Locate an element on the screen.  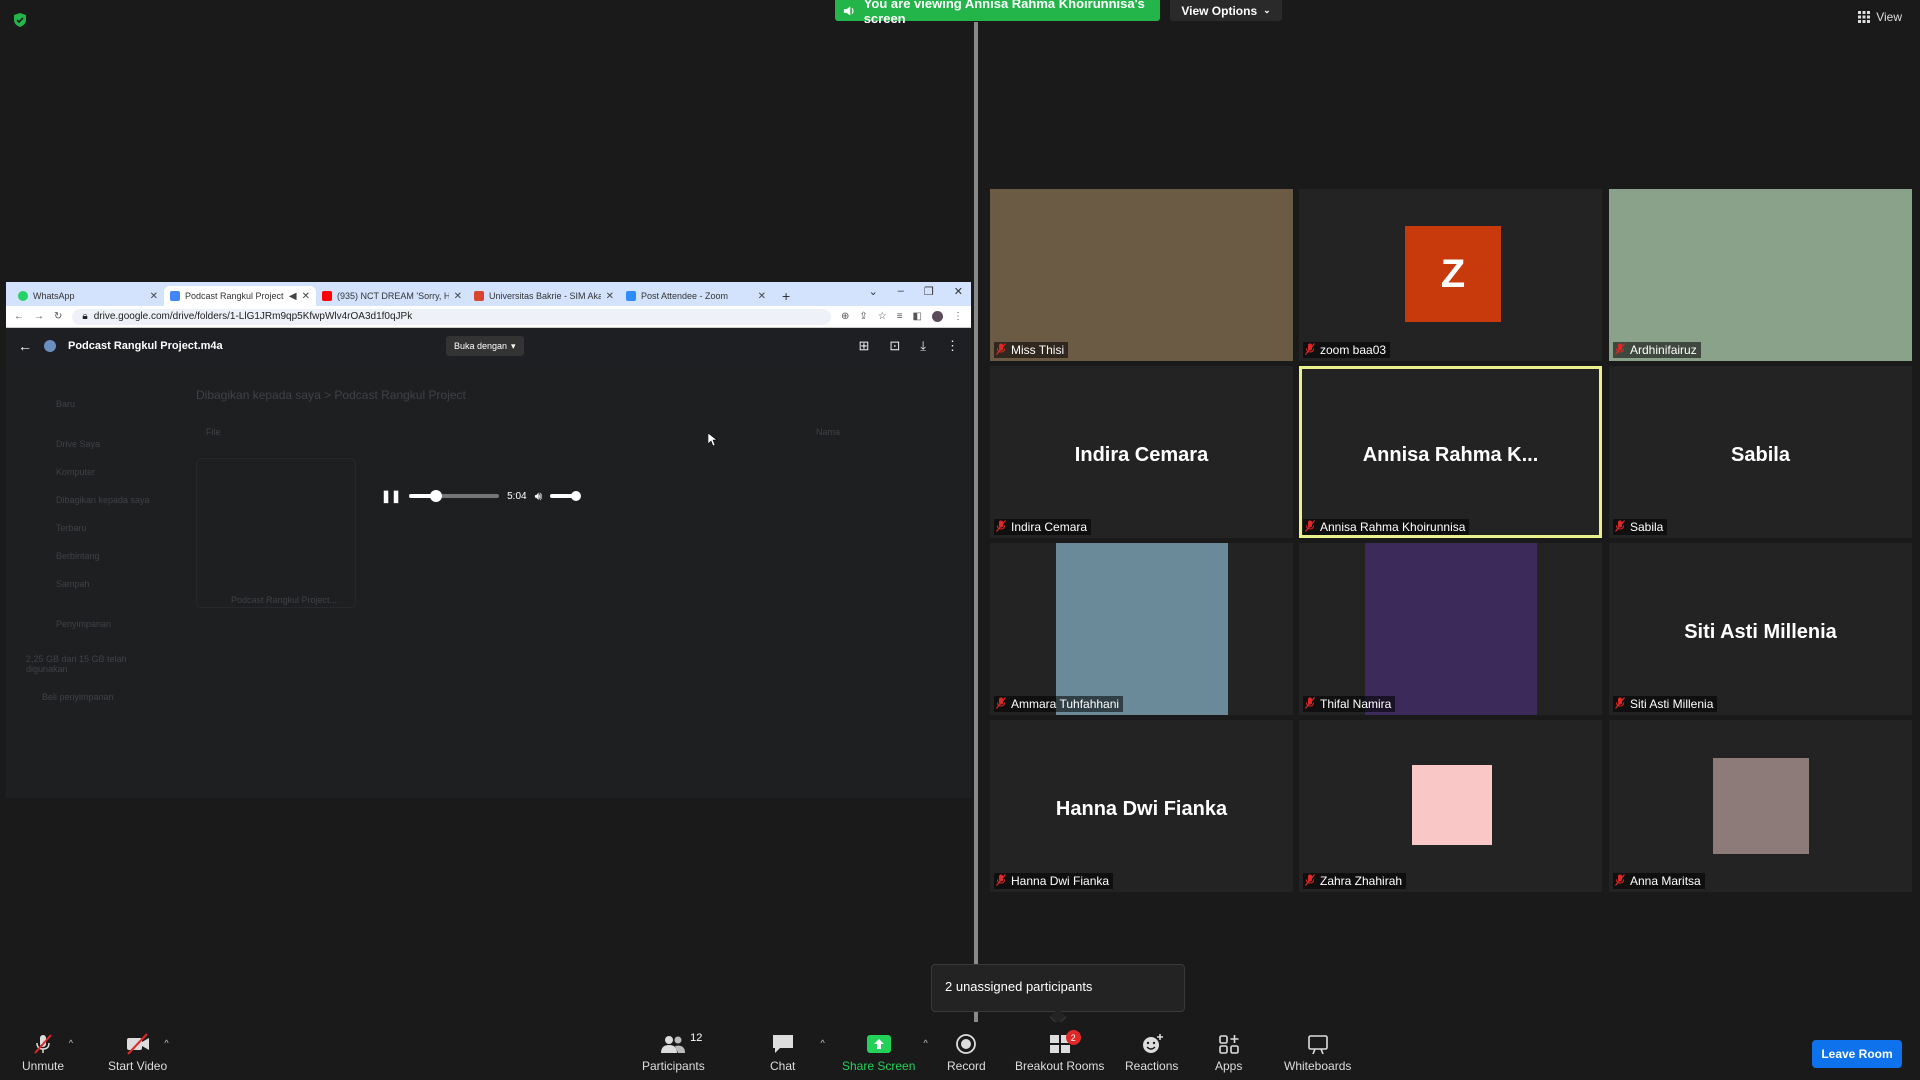
back-icon: ← is located at coordinates (19, 316).